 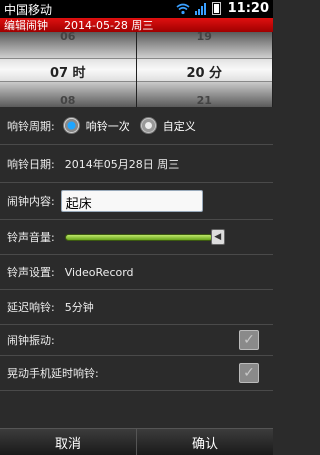 I want to click on date-row: 响铃日期: 2014年05月28日 周三, so click(x=136, y=164).